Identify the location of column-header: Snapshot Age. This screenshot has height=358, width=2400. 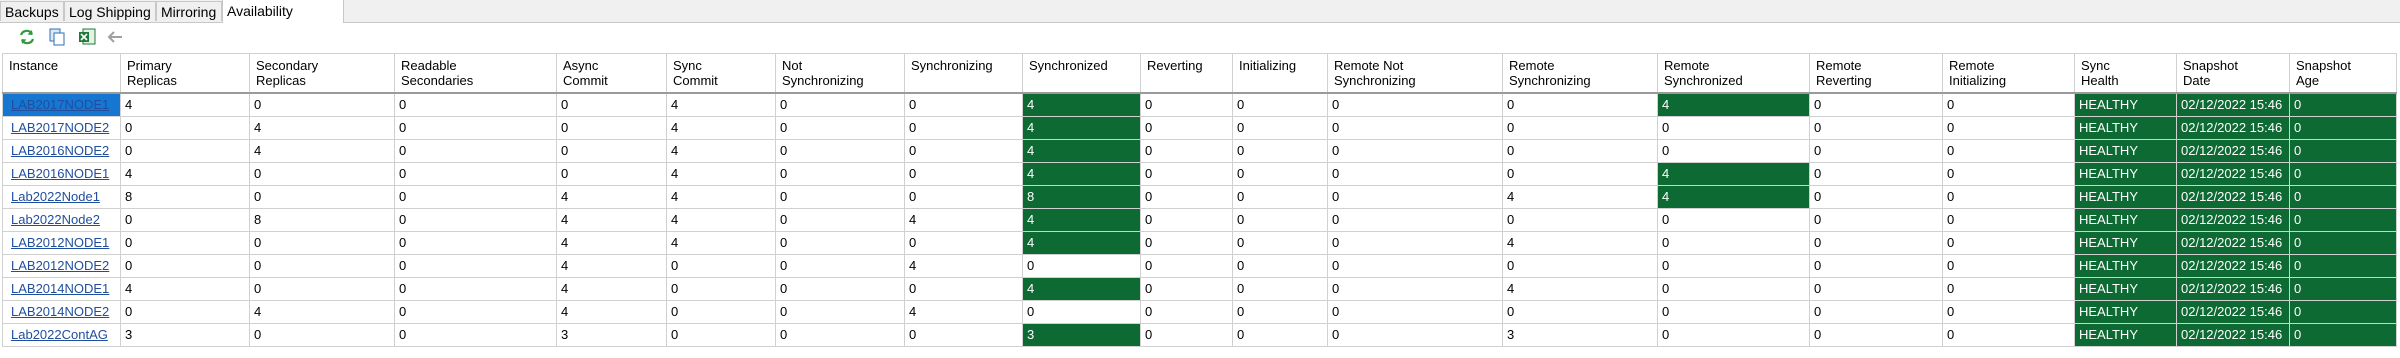
(2343, 73).